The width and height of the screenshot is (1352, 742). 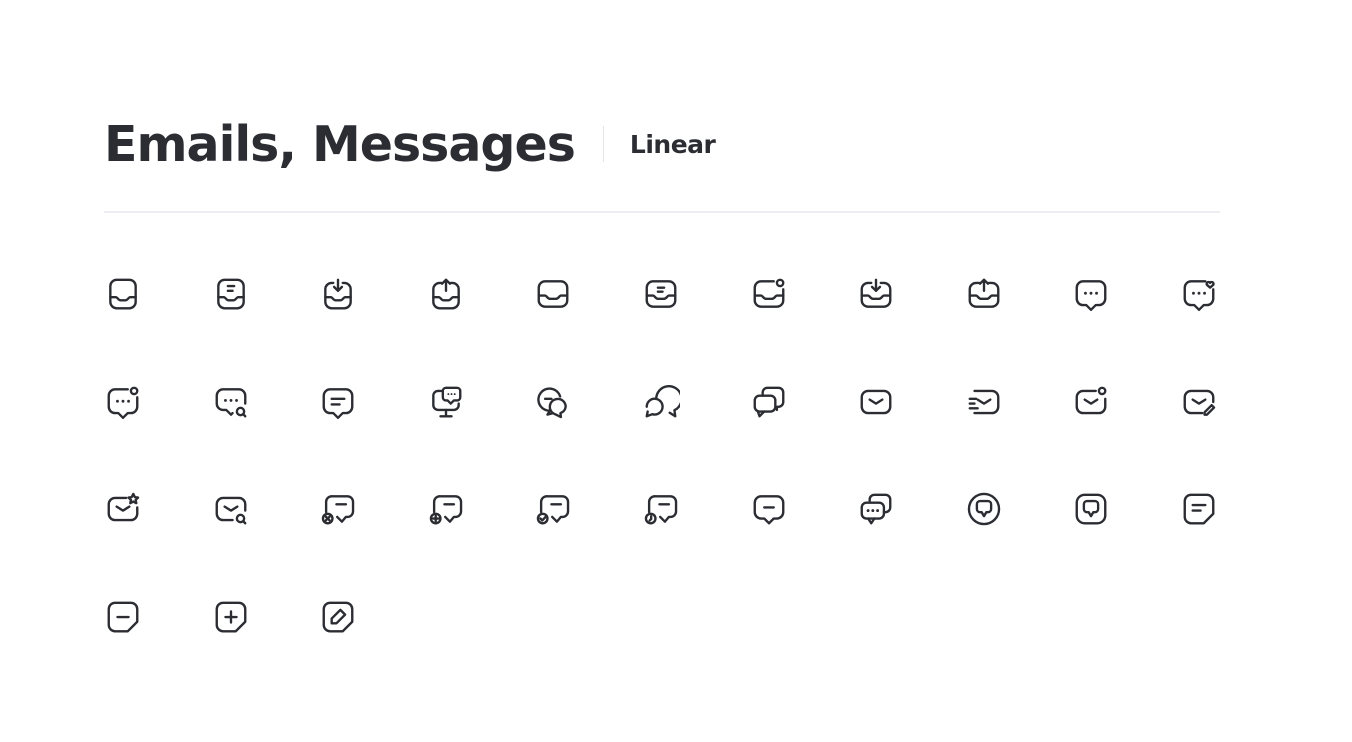 What do you see at coordinates (446, 402) in the screenshot?
I see `monitor-chat-icon` at bounding box center [446, 402].